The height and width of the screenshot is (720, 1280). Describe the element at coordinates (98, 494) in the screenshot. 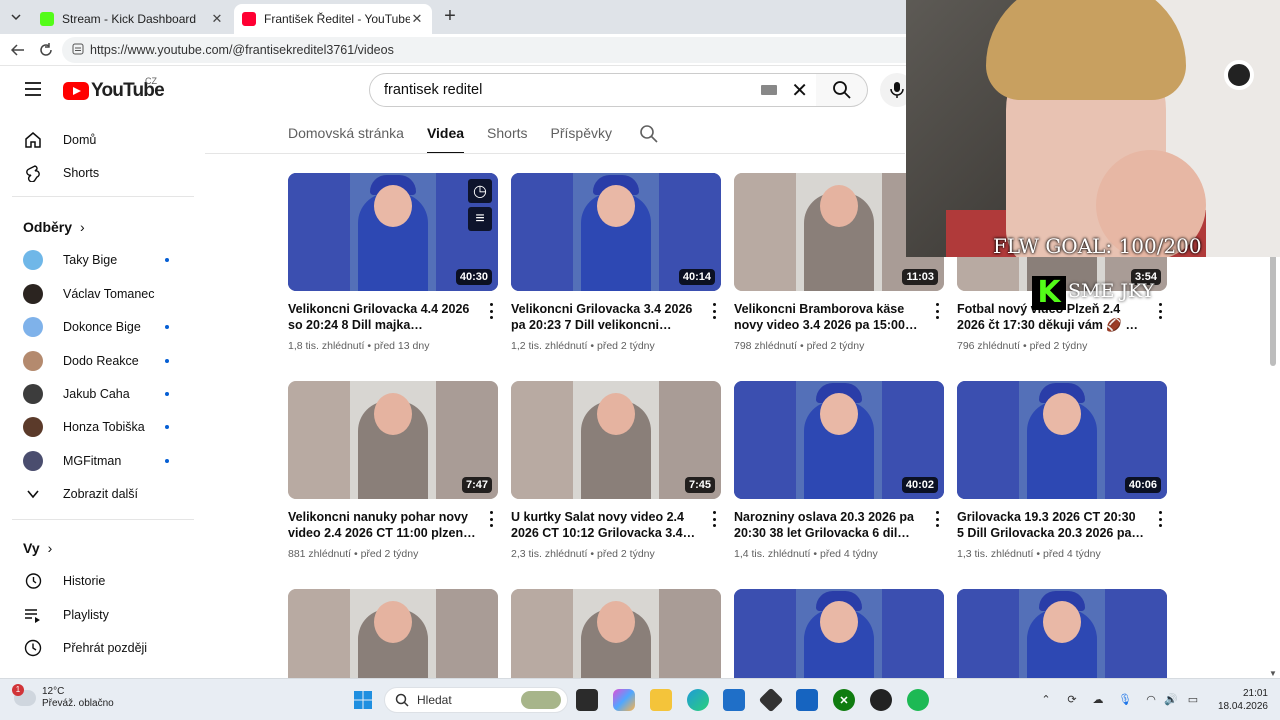

I see `show-more-button: Zobrazit další` at that location.